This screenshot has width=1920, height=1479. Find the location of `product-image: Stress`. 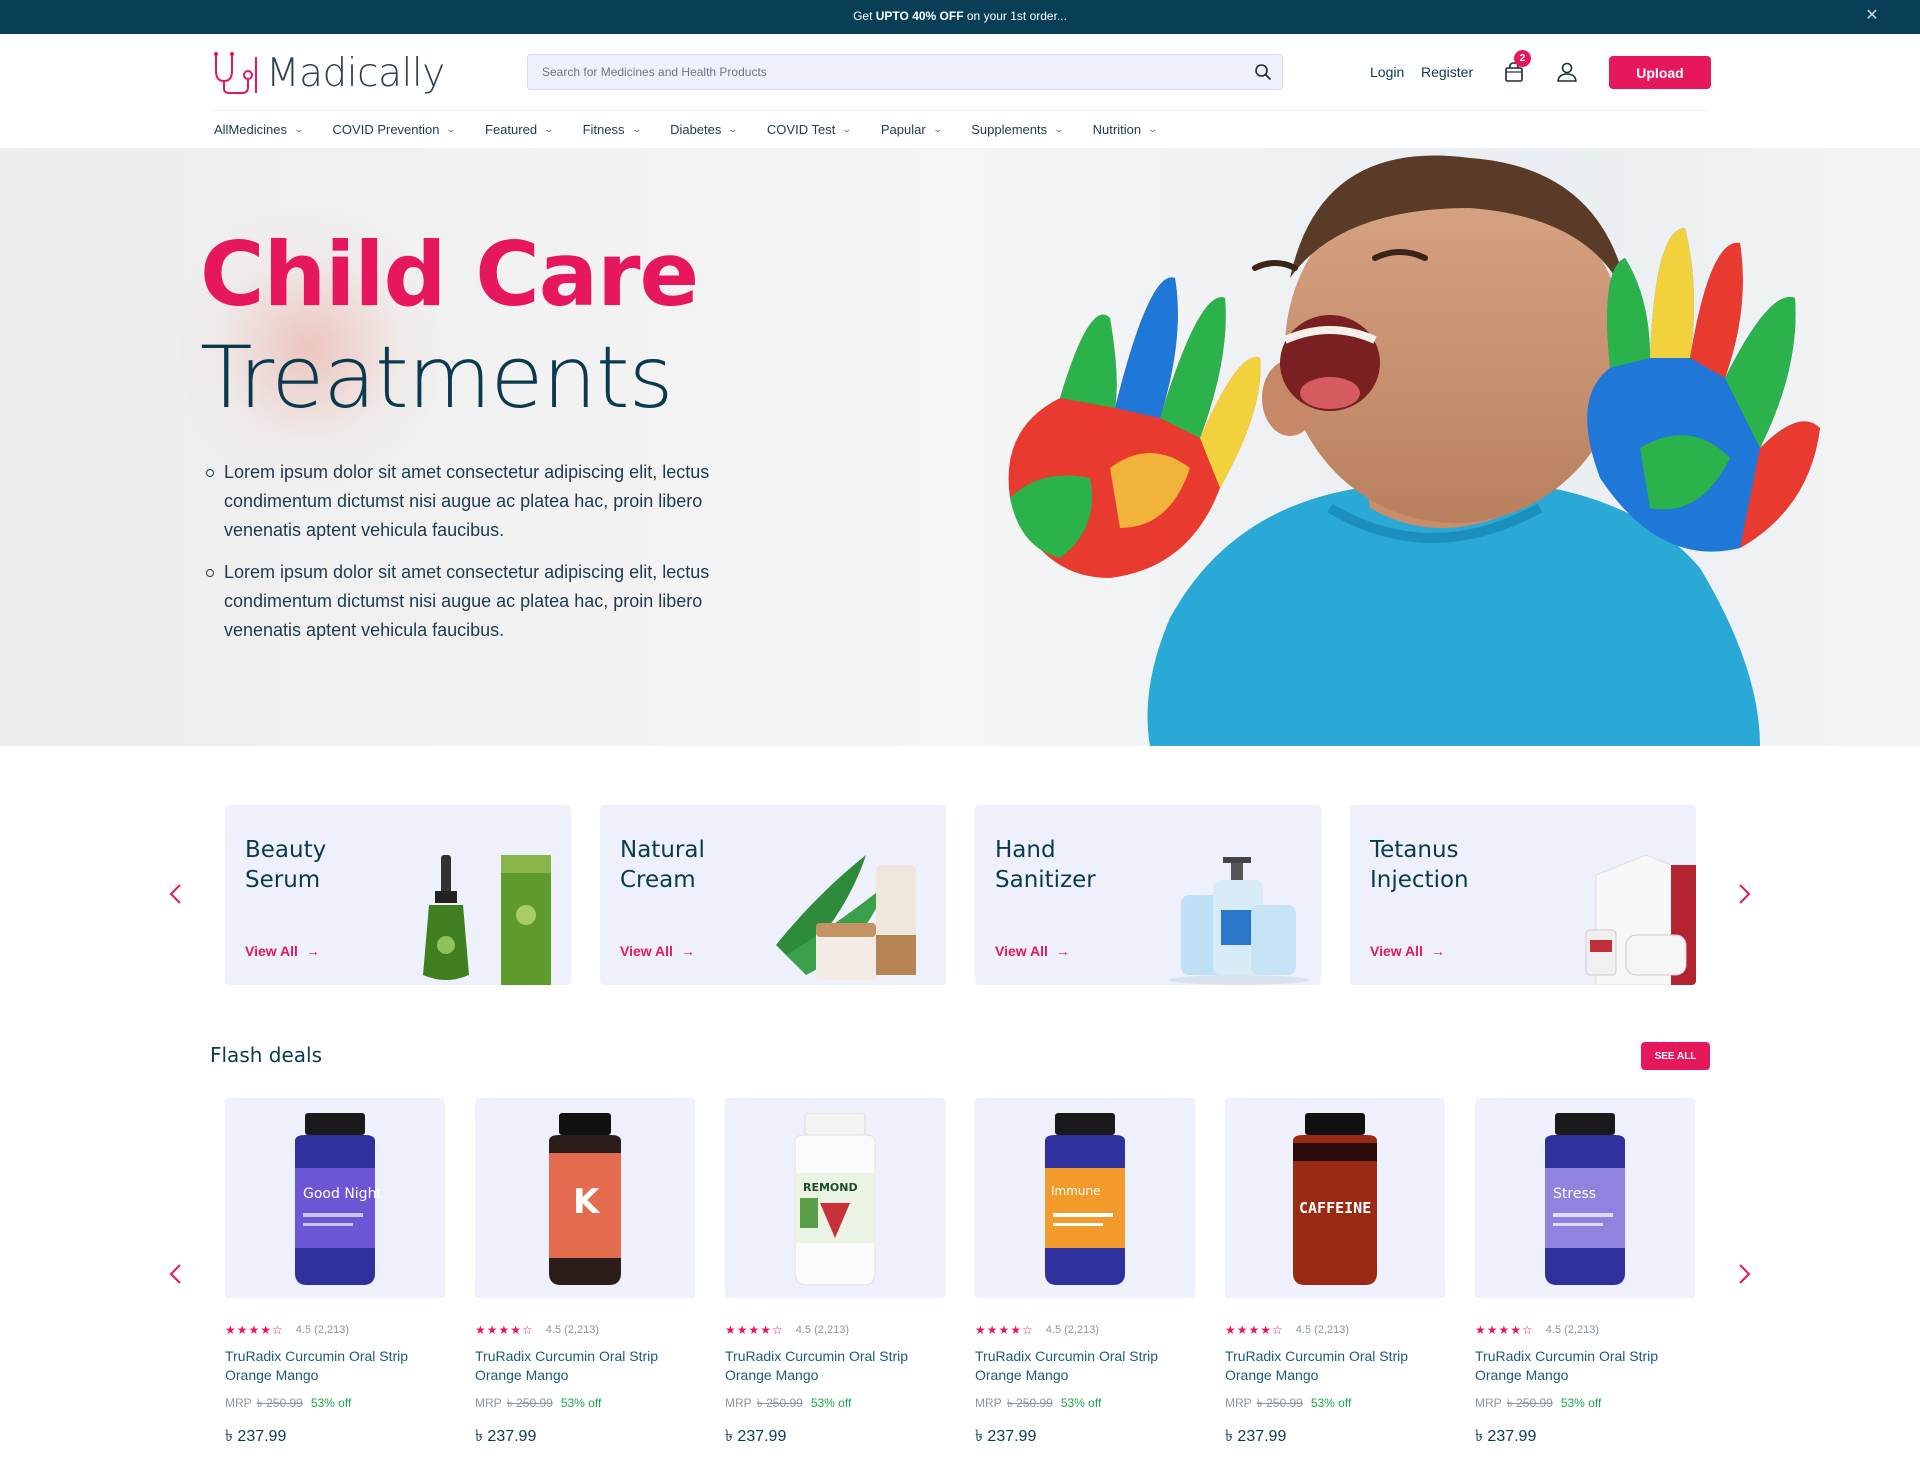

product-image: Stress is located at coordinates (1585, 1198).